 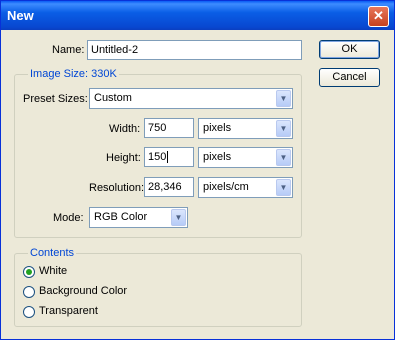 What do you see at coordinates (117, 188) in the screenshot?
I see `resolution-label: Resolution:` at bounding box center [117, 188].